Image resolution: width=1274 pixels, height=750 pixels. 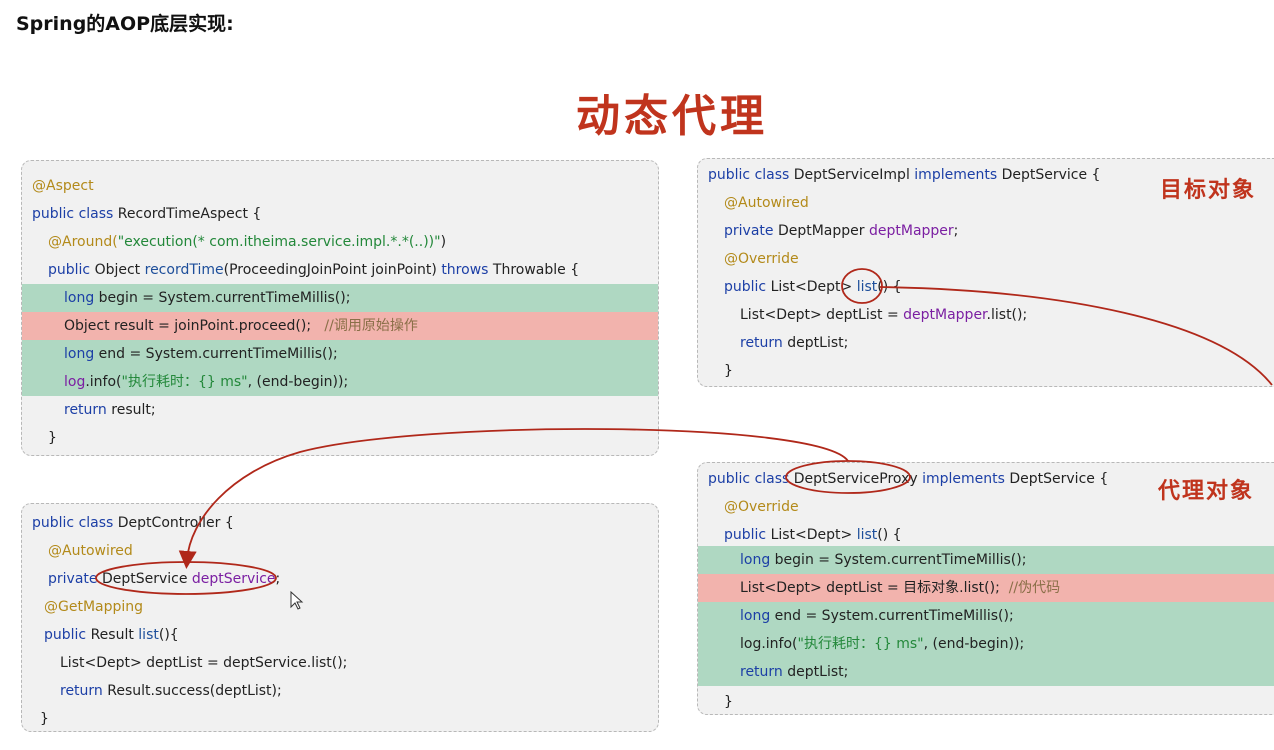 I want to click on code-line: @Override, so click(x=761, y=259).